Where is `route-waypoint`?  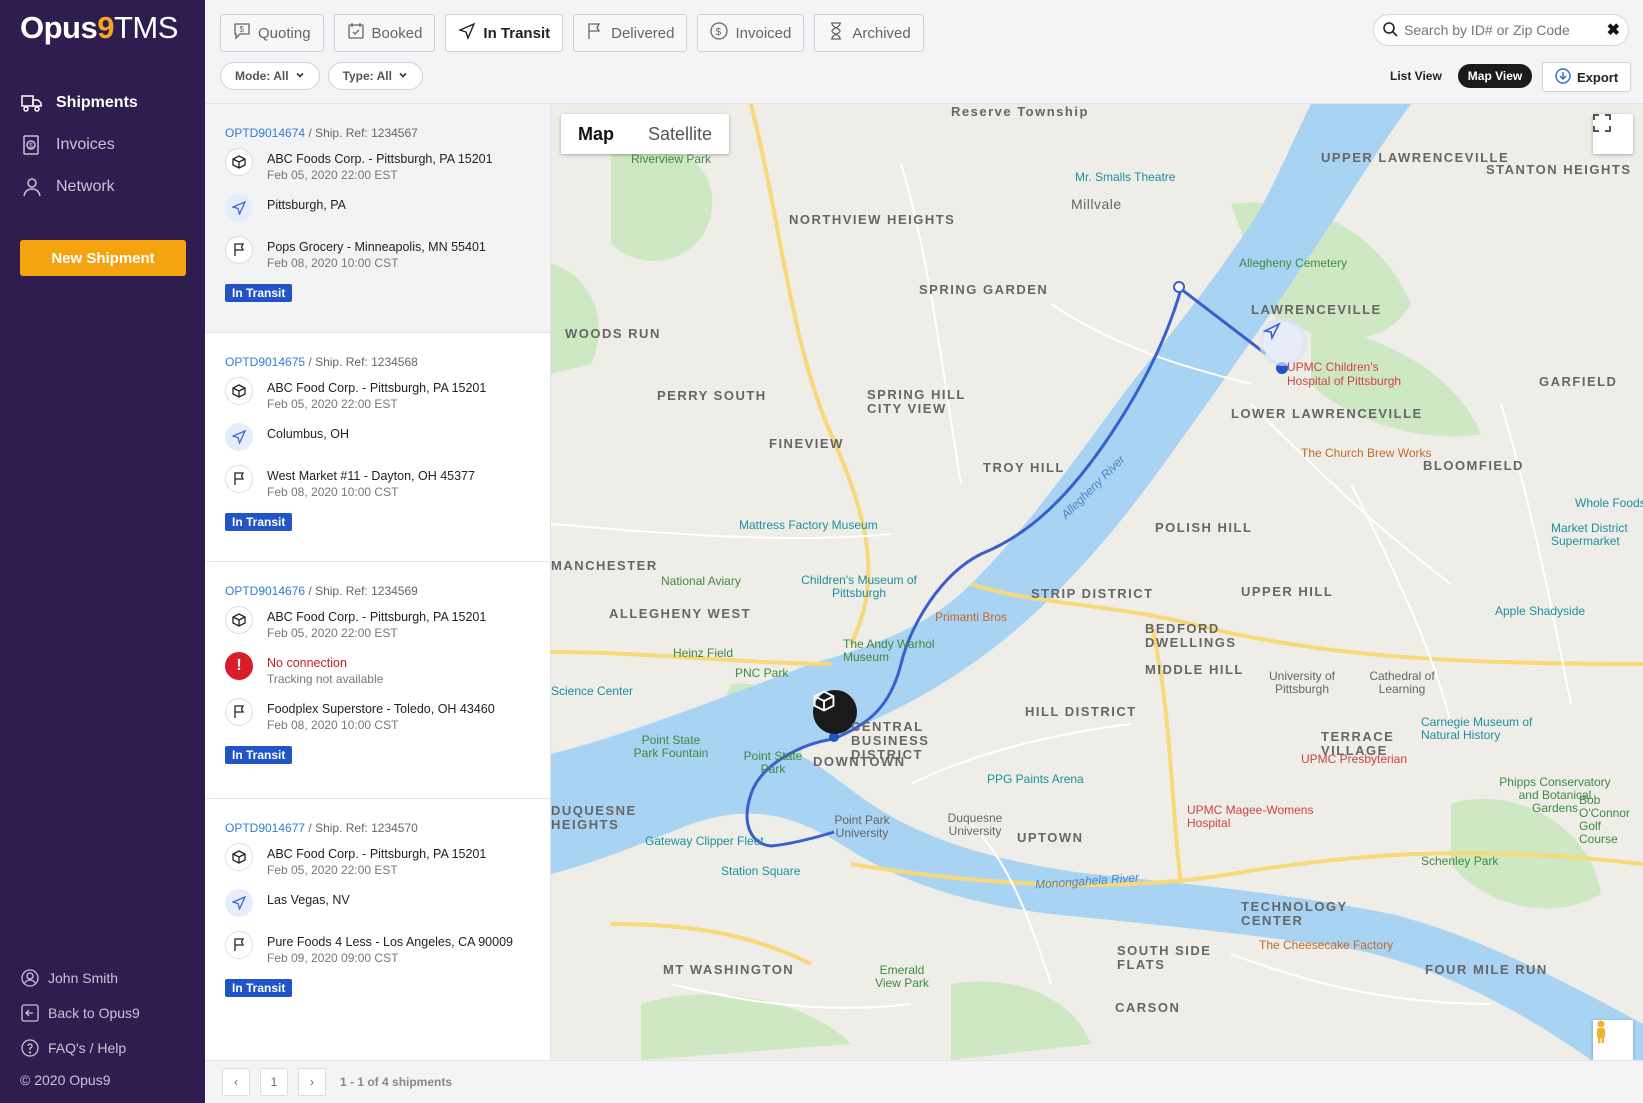 route-waypoint is located at coordinates (1179, 287).